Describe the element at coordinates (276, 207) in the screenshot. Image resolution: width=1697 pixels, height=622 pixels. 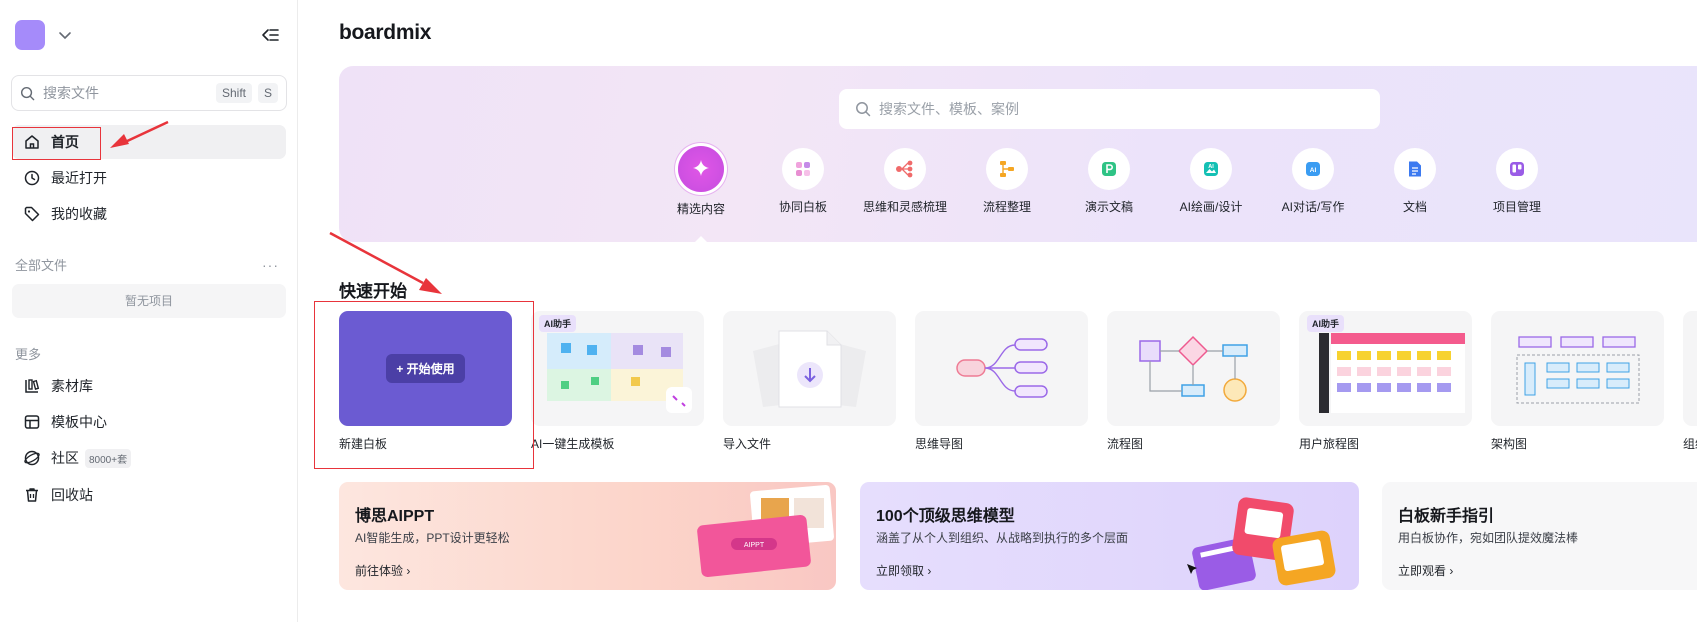
I see `annotation-arrows` at that location.